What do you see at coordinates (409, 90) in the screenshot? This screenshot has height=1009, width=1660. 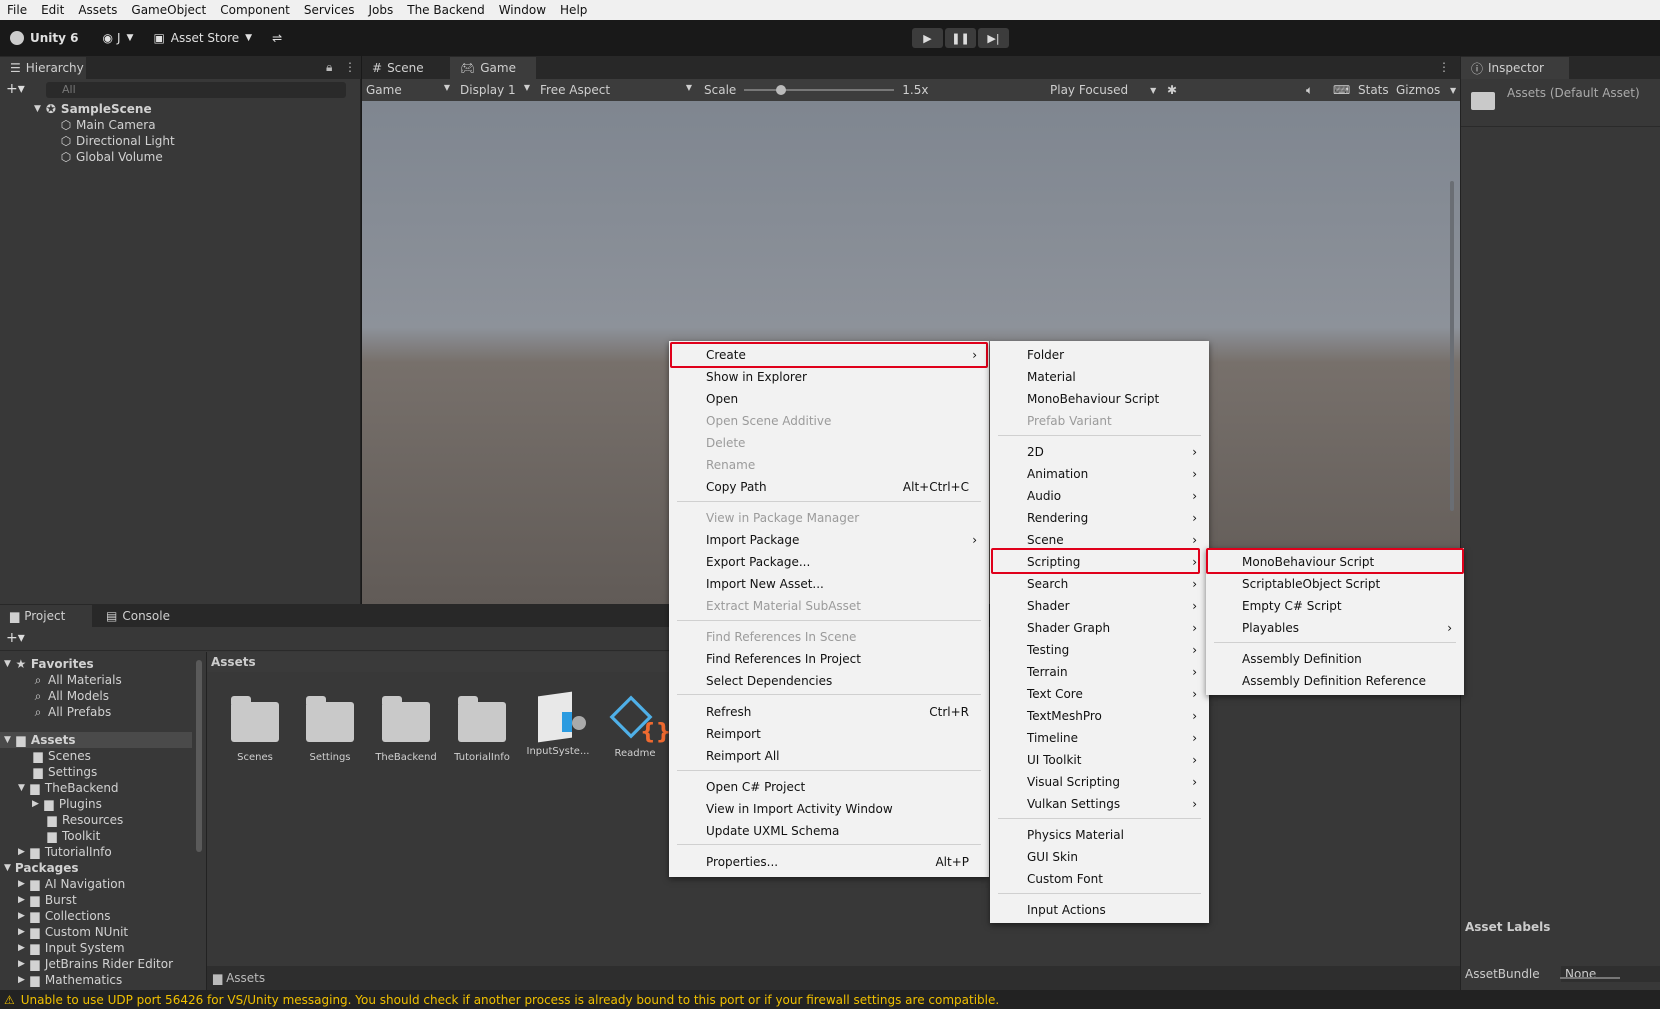 I see `game-mode-dropdown: Game ▼` at bounding box center [409, 90].